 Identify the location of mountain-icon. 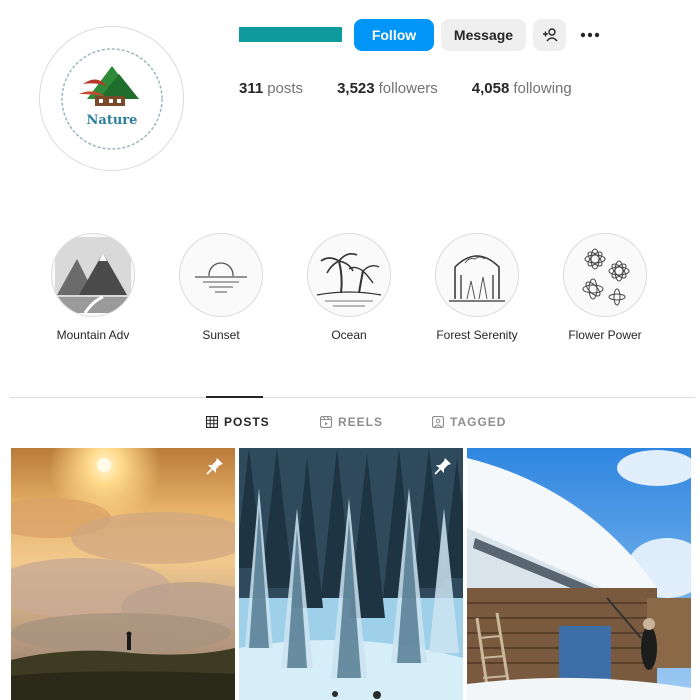
(93, 275).